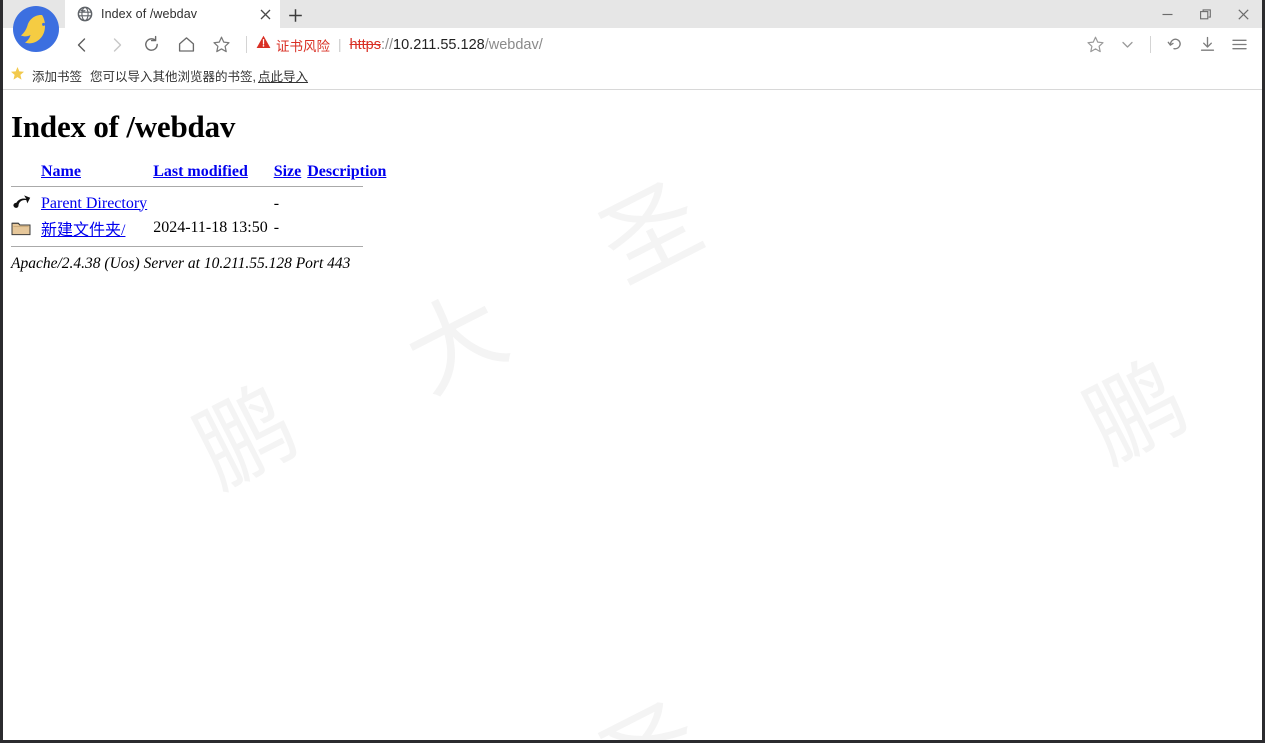  I want to click on tab-title: Index of /webdav, so click(149, 14).